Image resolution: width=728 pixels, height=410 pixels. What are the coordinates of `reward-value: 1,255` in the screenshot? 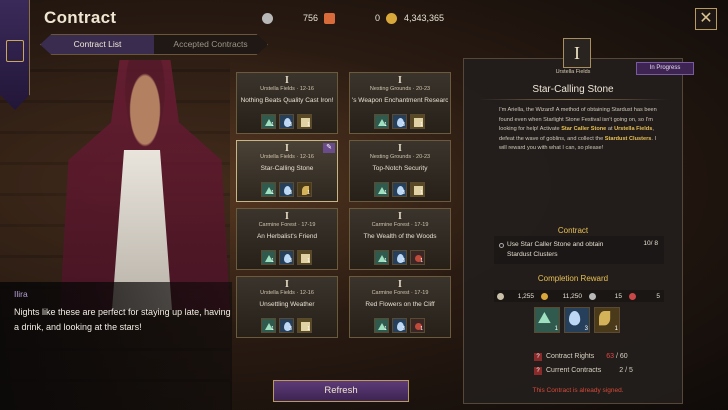 It's located at (525, 296).